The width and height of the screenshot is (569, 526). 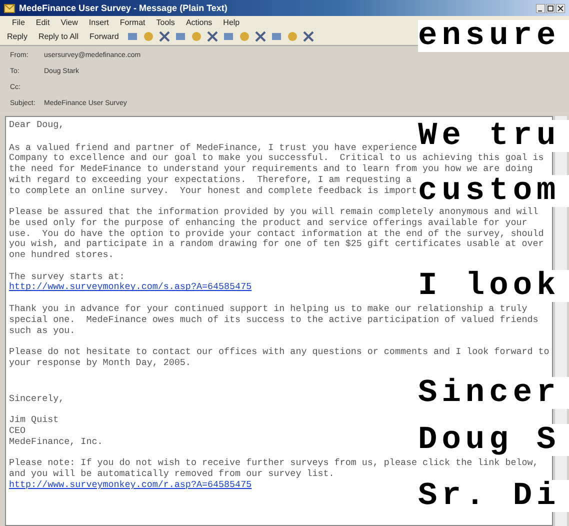 What do you see at coordinates (276, 233) in the screenshot?
I see `body-line: use. You do have the option to provide your contact information at the end of the survey, should` at bounding box center [276, 233].